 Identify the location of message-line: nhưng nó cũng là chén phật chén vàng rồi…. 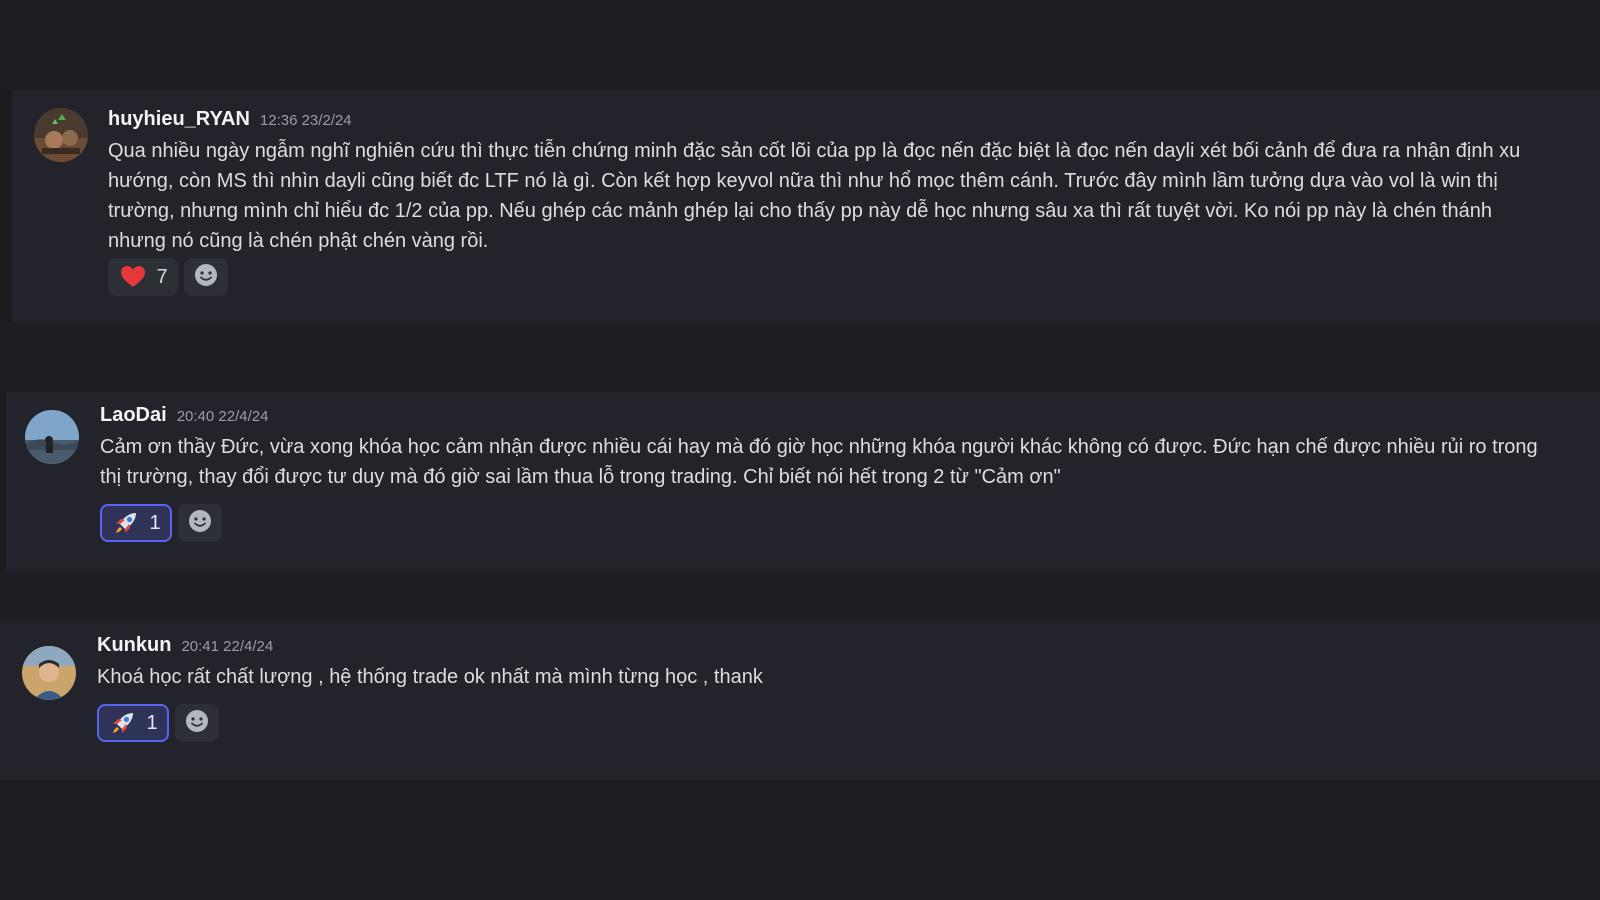
(298, 241).